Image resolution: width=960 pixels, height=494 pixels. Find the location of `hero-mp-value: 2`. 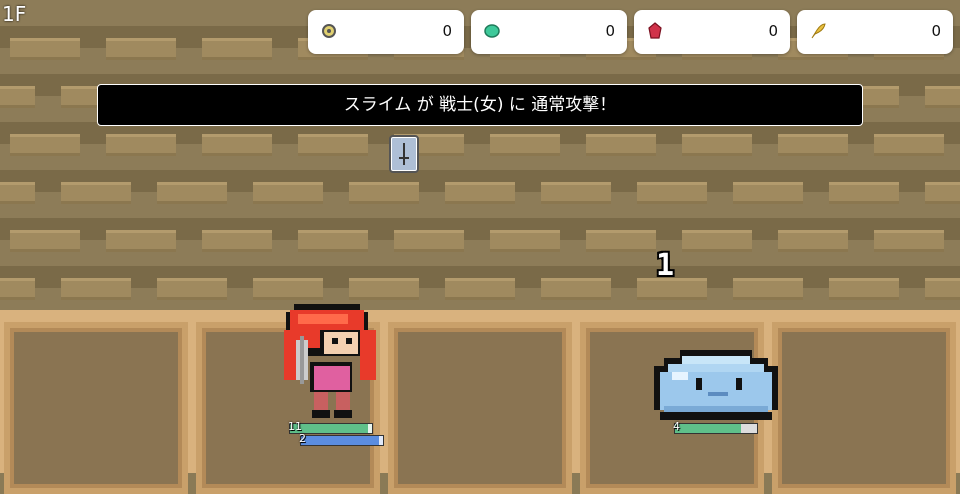

hero-mp-value: 2 is located at coordinates (302, 438).